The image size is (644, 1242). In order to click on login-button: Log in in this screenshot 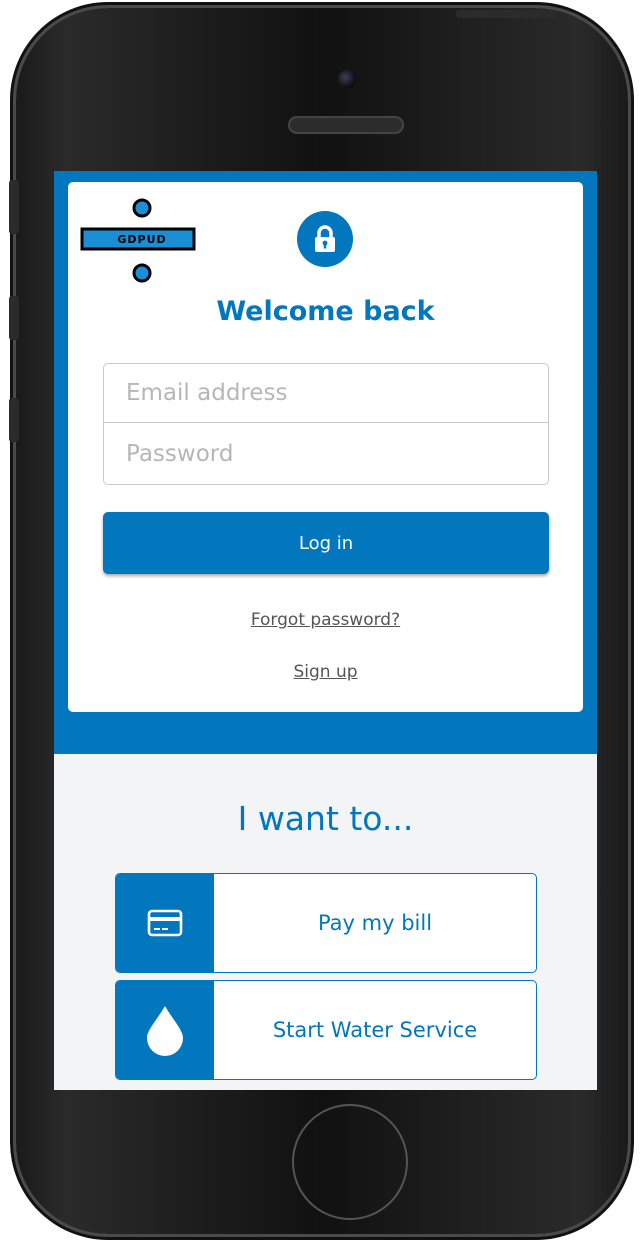, I will do `click(326, 543)`.